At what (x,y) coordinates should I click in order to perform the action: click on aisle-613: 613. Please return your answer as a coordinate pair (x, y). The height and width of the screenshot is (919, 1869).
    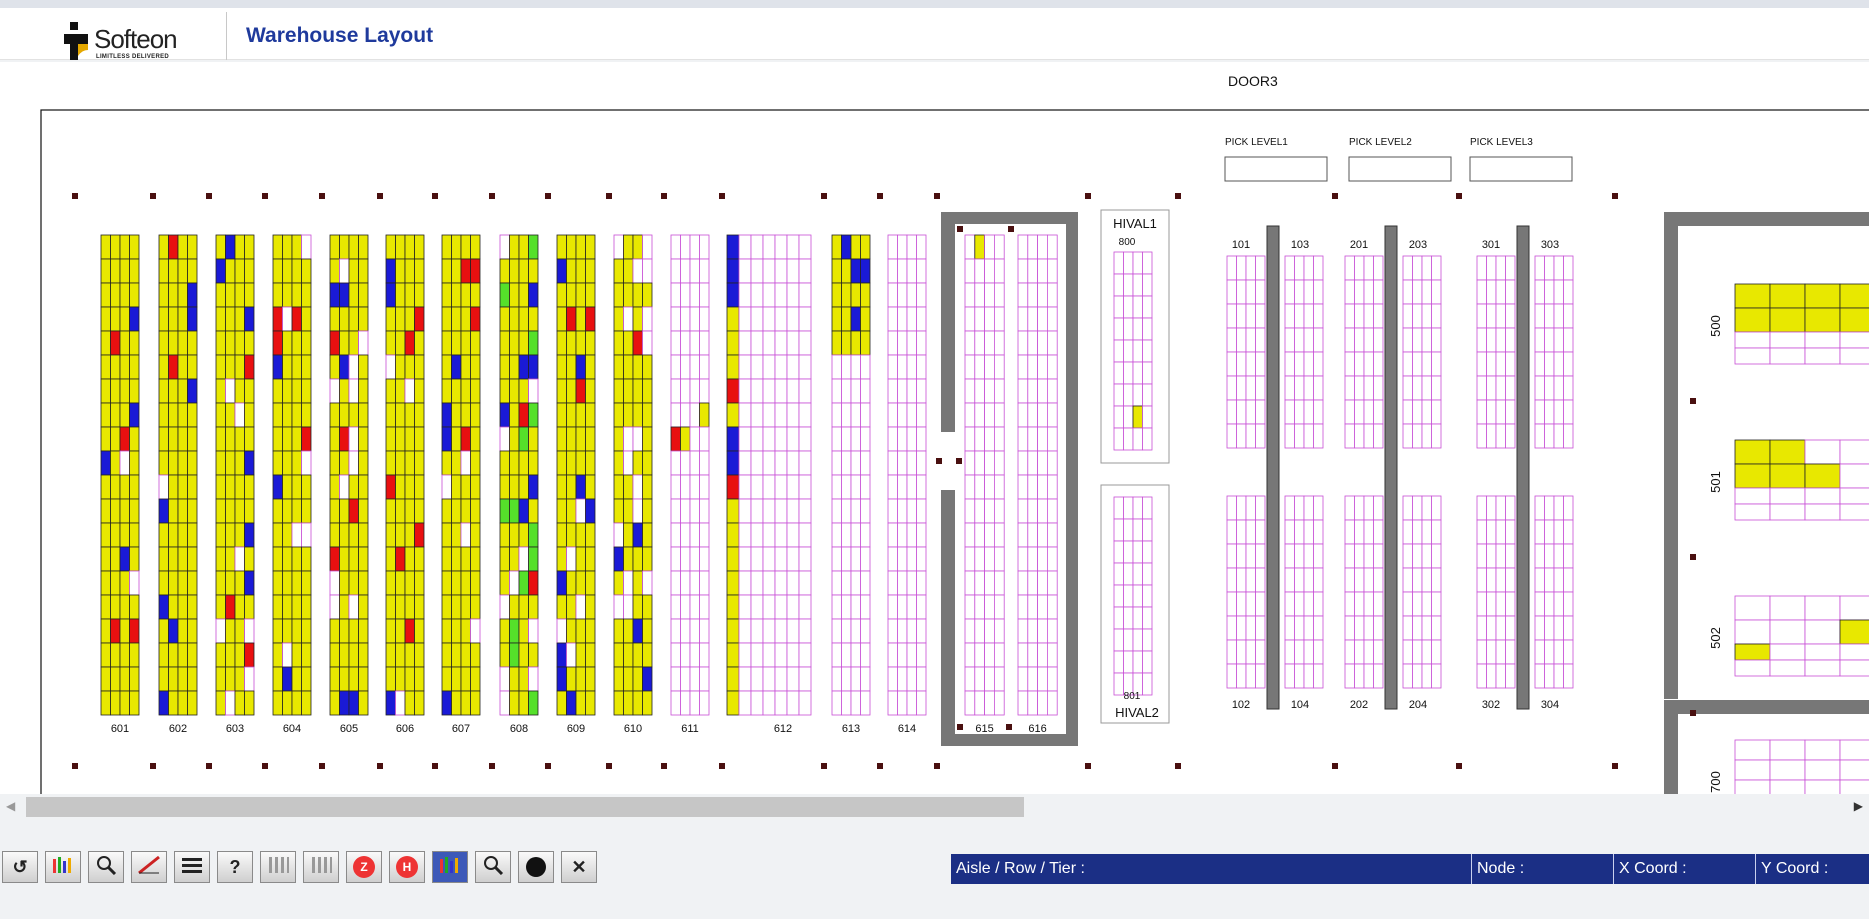
    Looking at the image, I should click on (851, 484).